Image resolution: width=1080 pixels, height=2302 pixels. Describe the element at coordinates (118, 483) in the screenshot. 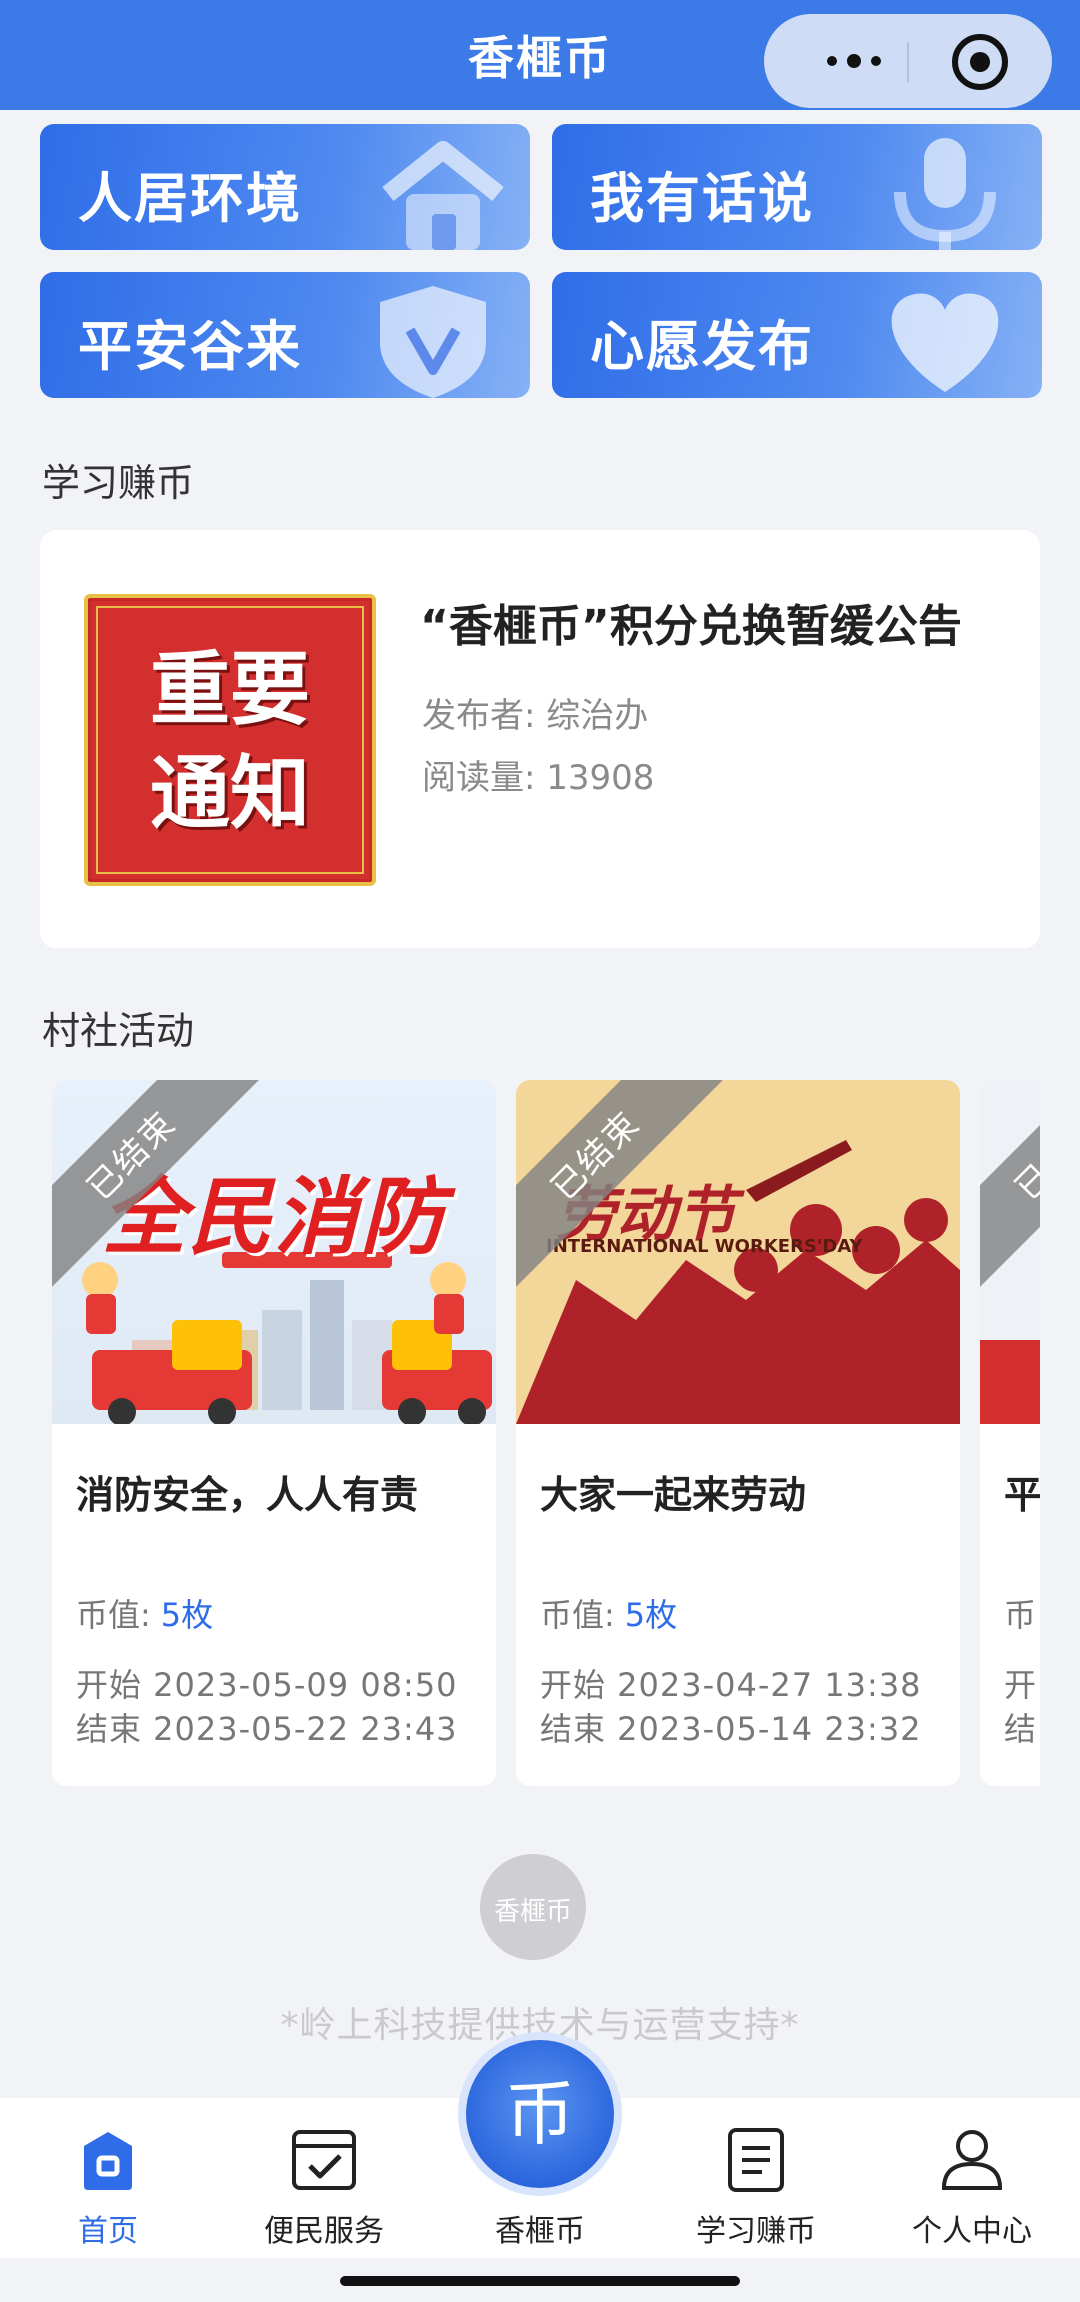

I see `section-title-study: 学习赚币` at that location.